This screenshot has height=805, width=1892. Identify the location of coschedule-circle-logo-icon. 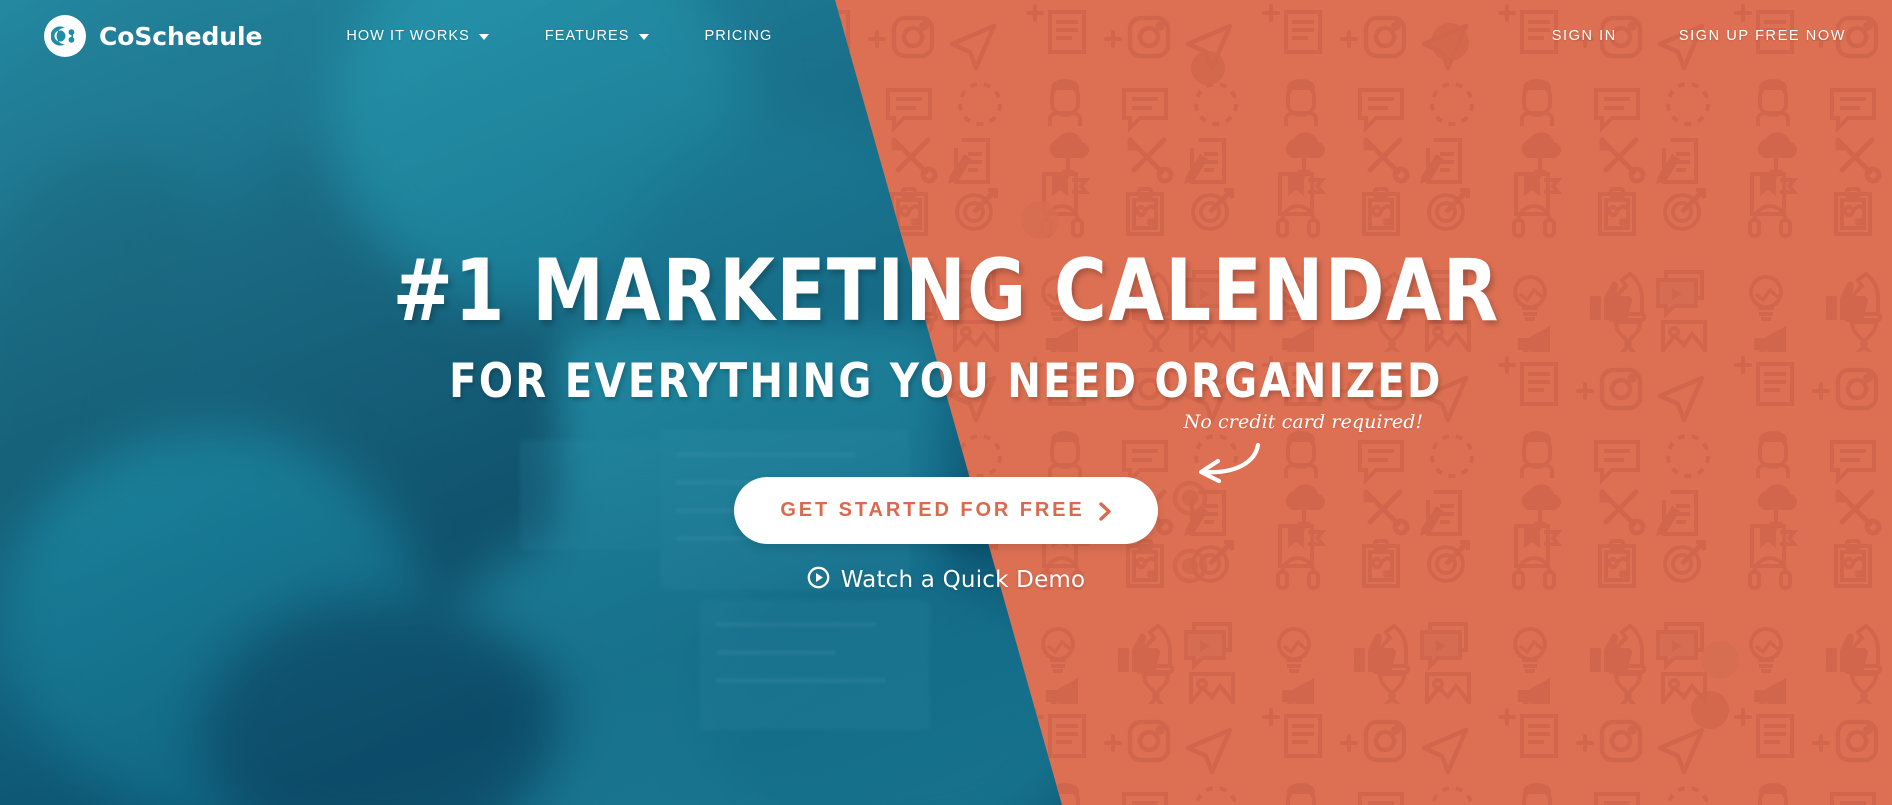
(65, 36).